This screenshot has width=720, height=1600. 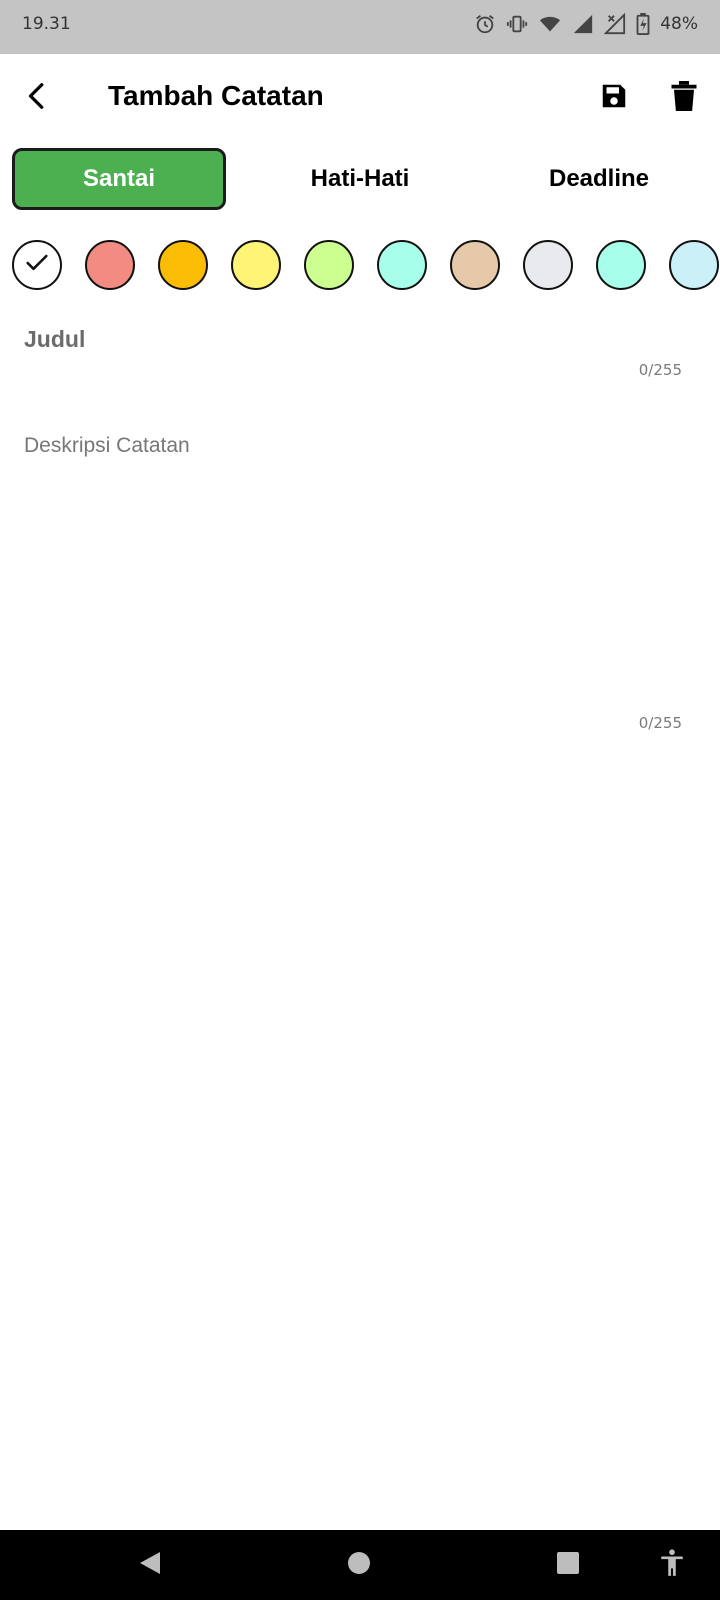 I want to click on no-signal-icon, so click(x=615, y=24).